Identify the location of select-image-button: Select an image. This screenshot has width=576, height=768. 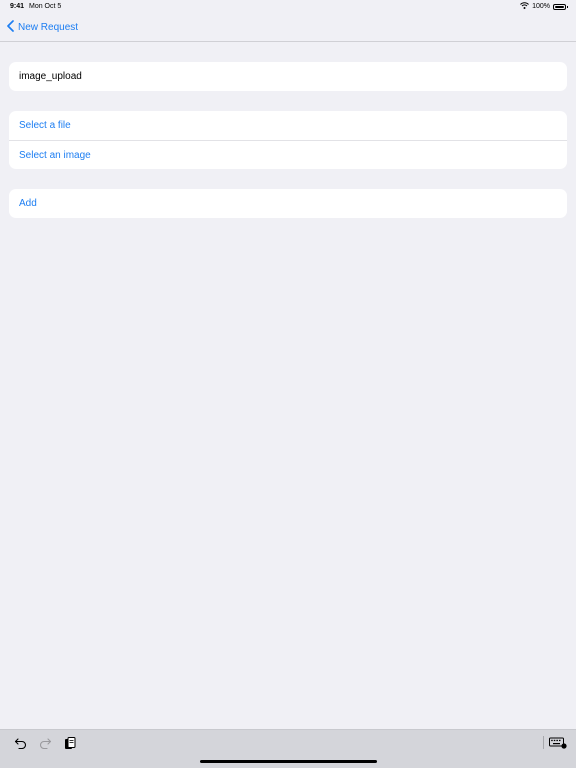
(288, 154).